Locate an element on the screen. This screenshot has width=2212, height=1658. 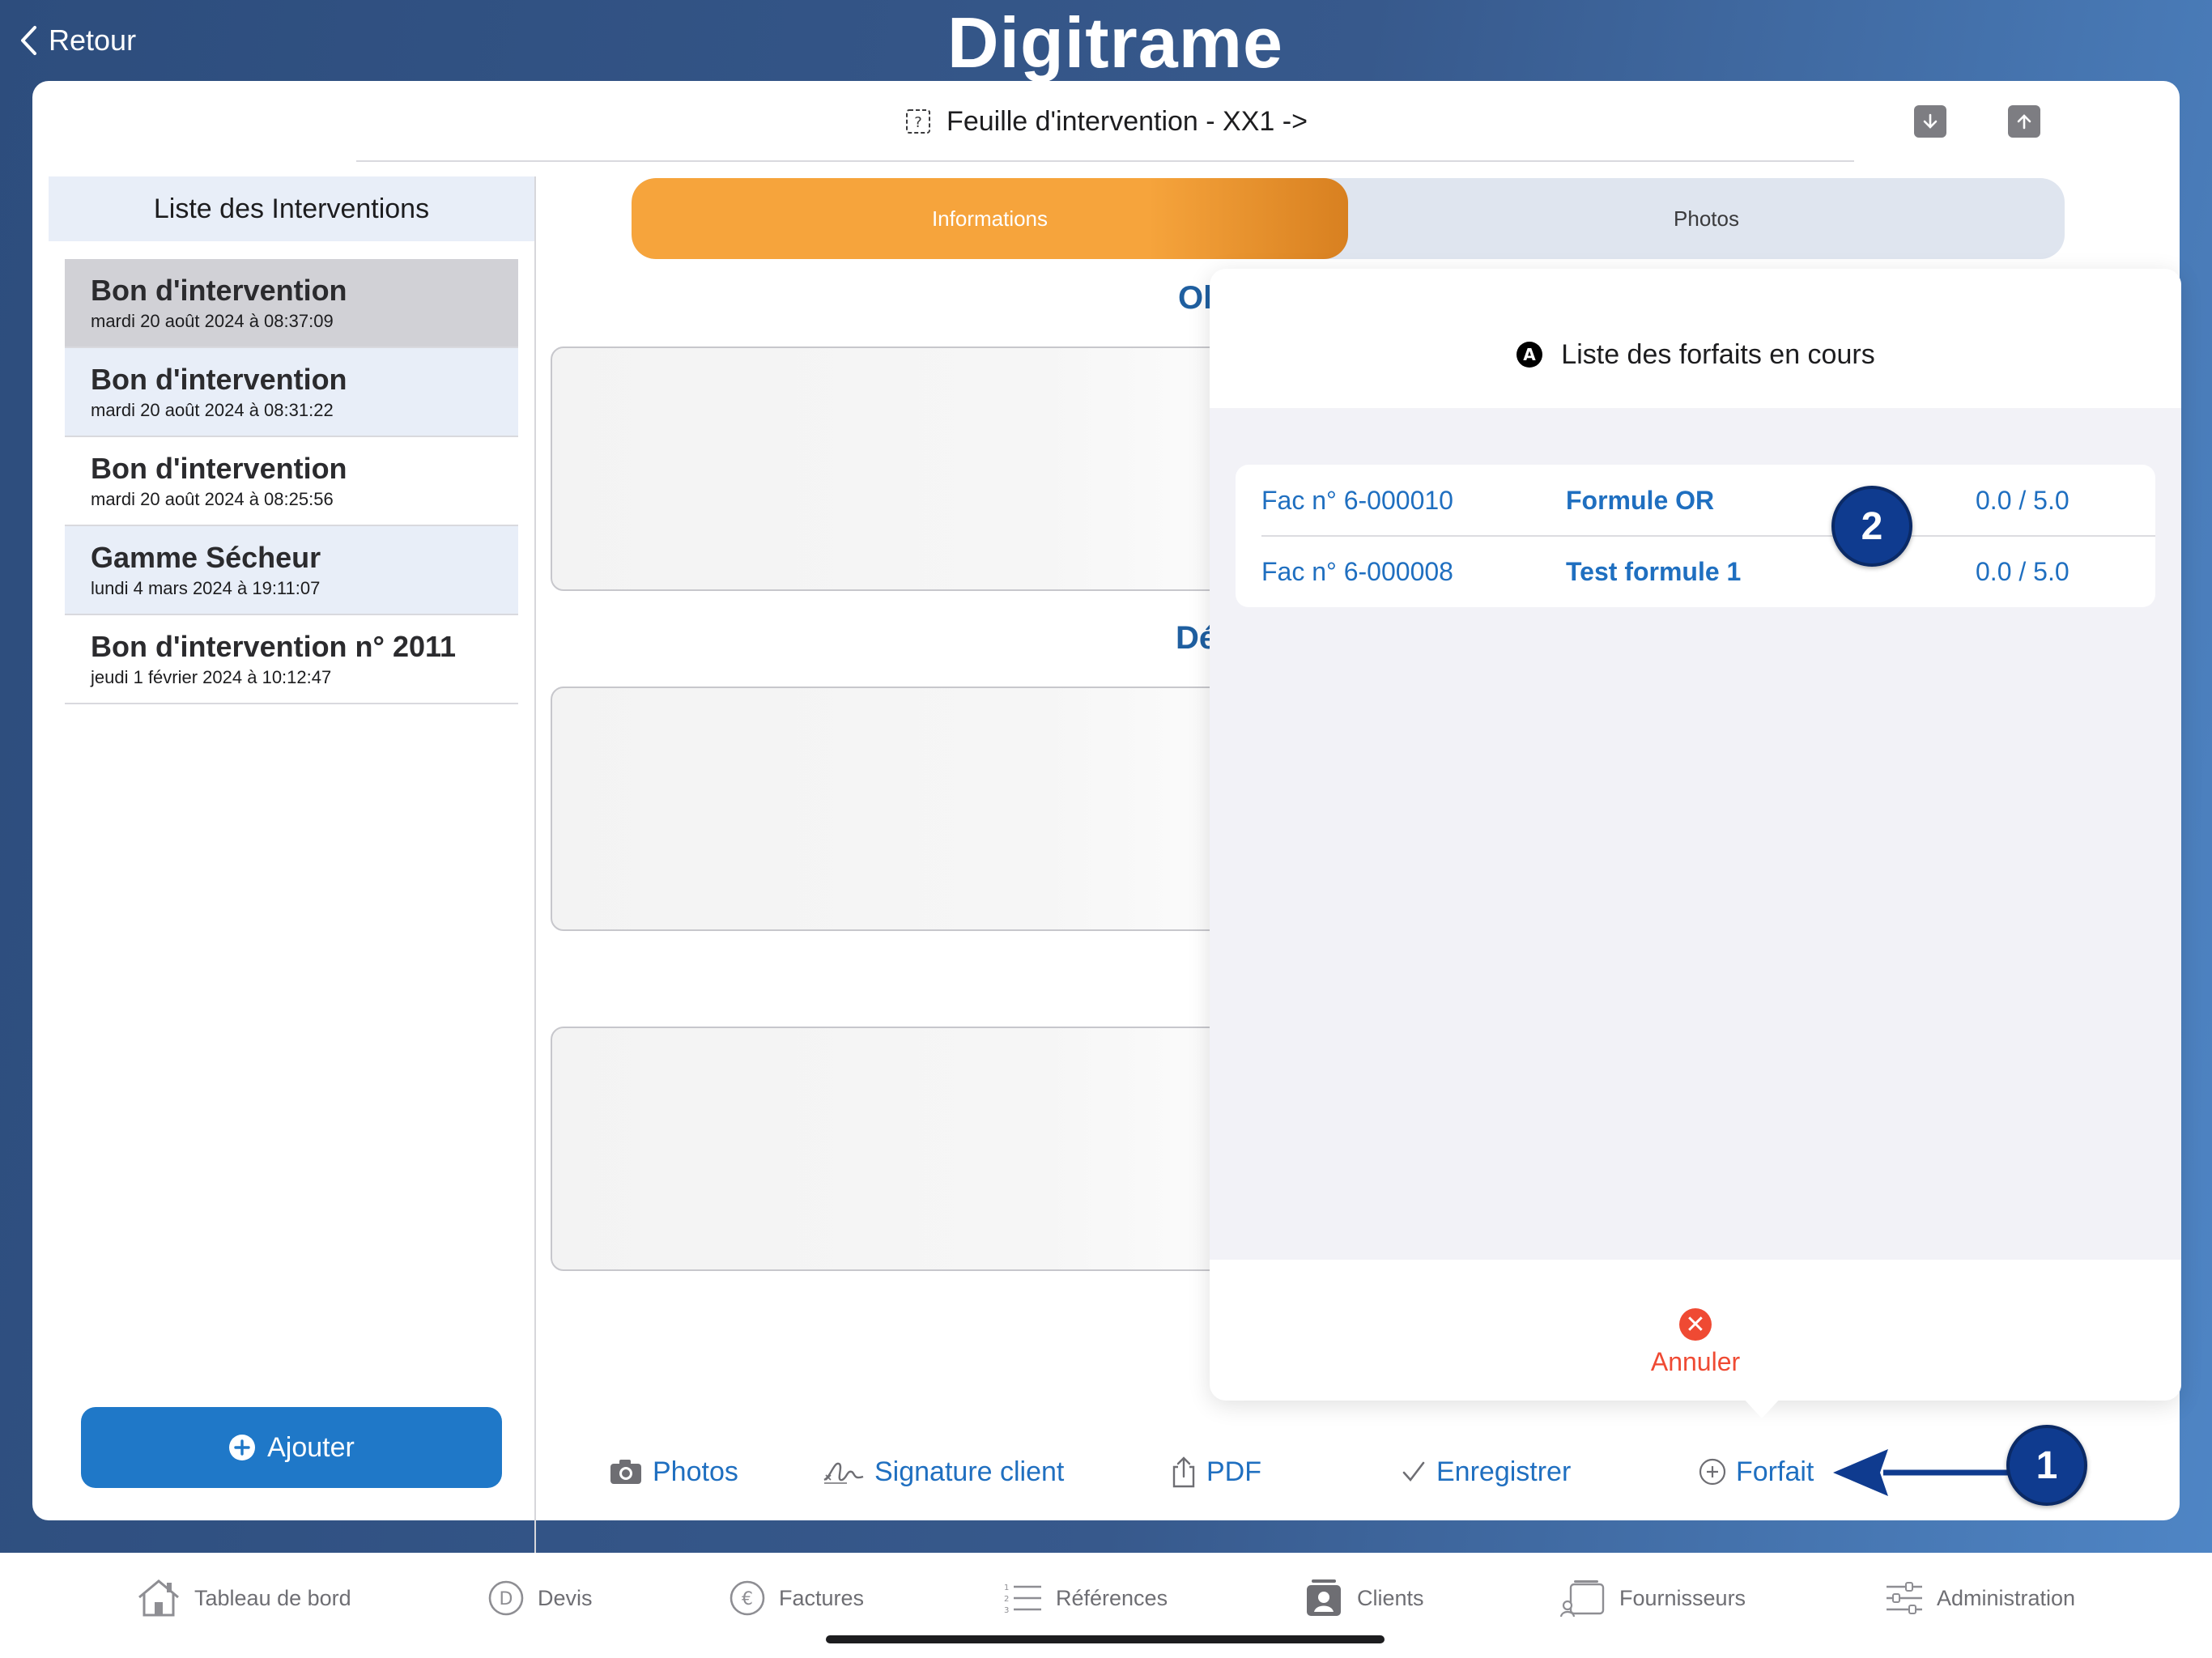
save-button-label: Enregistrer is located at coordinates (1504, 1471).